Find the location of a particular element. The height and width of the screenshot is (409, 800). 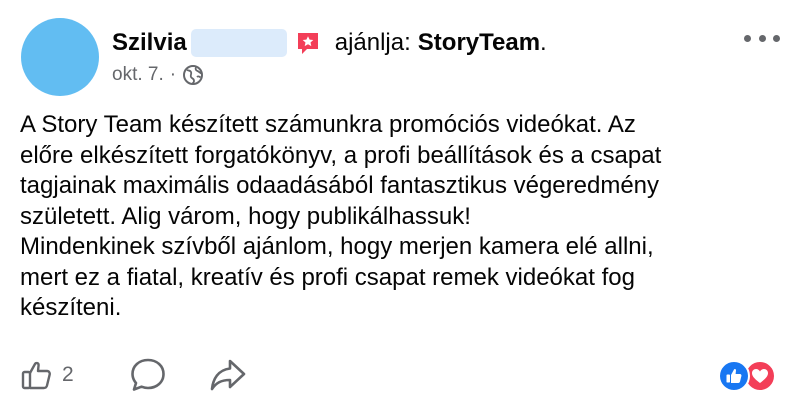

reactions-summary is located at coordinates (750, 376).